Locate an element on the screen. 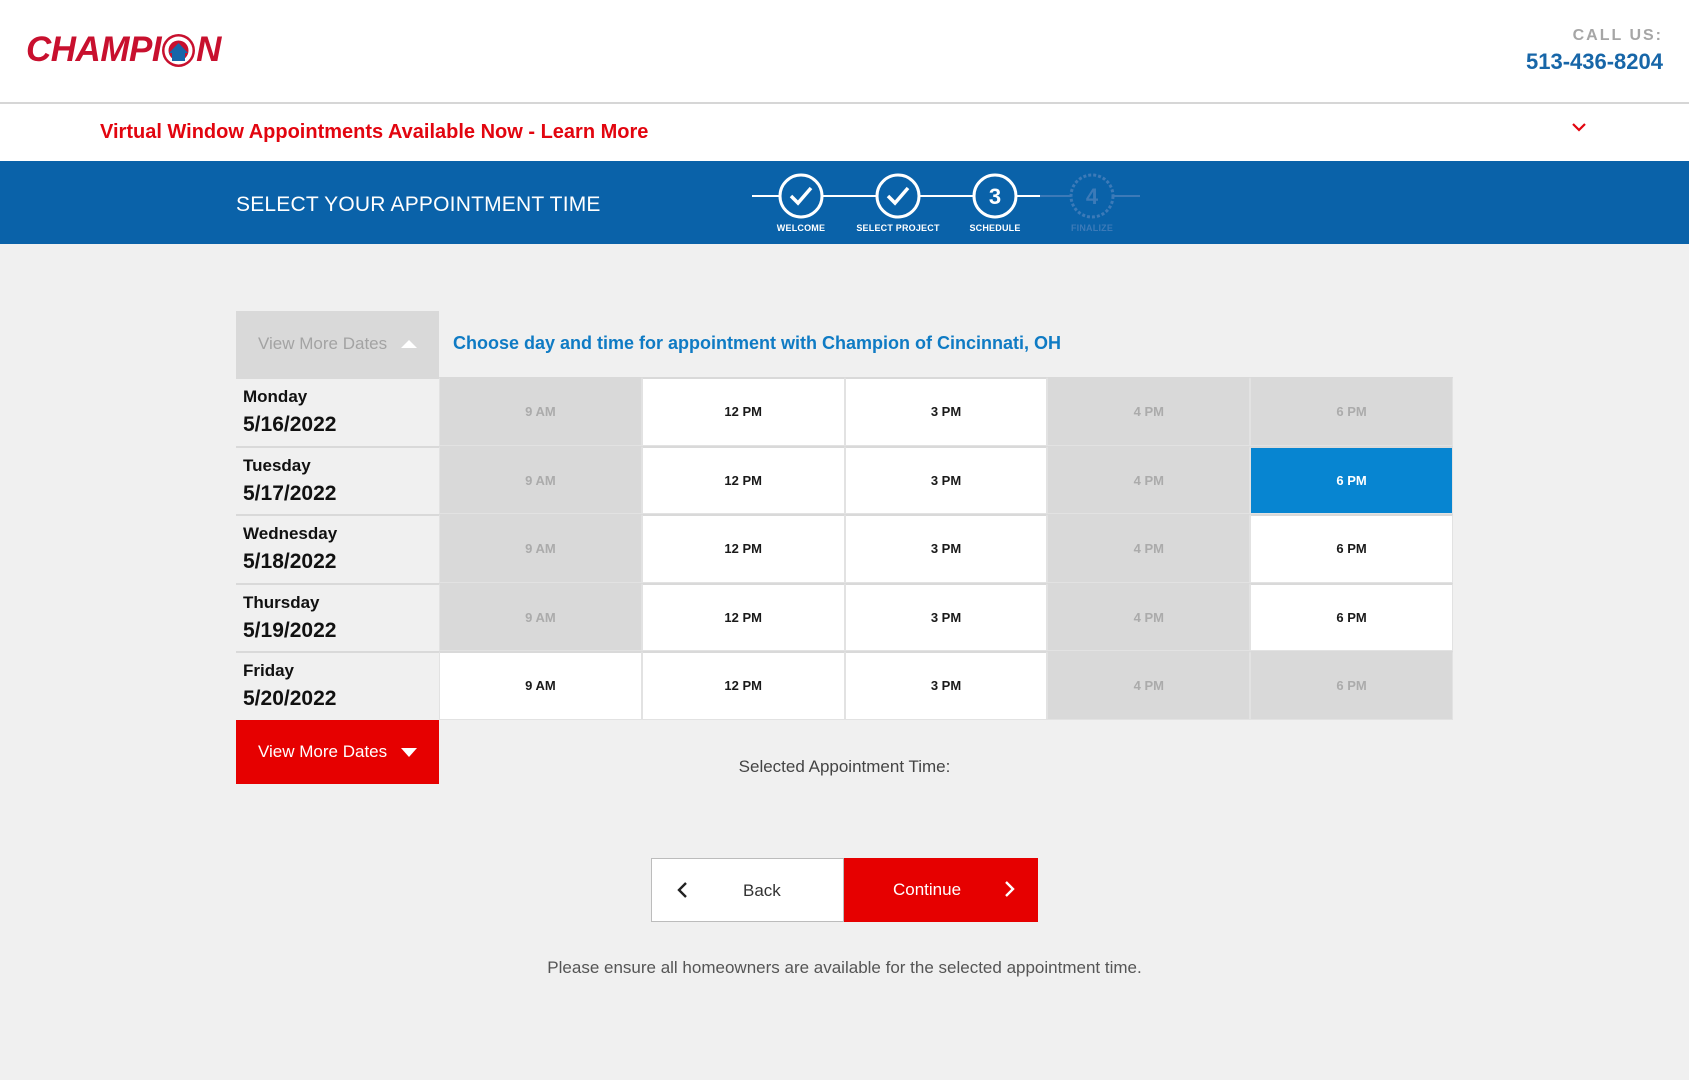 The width and height of the screenshot is (1689, 1080). view-more-dates-up-button: View More Dates is located at coordinates (337, 344).